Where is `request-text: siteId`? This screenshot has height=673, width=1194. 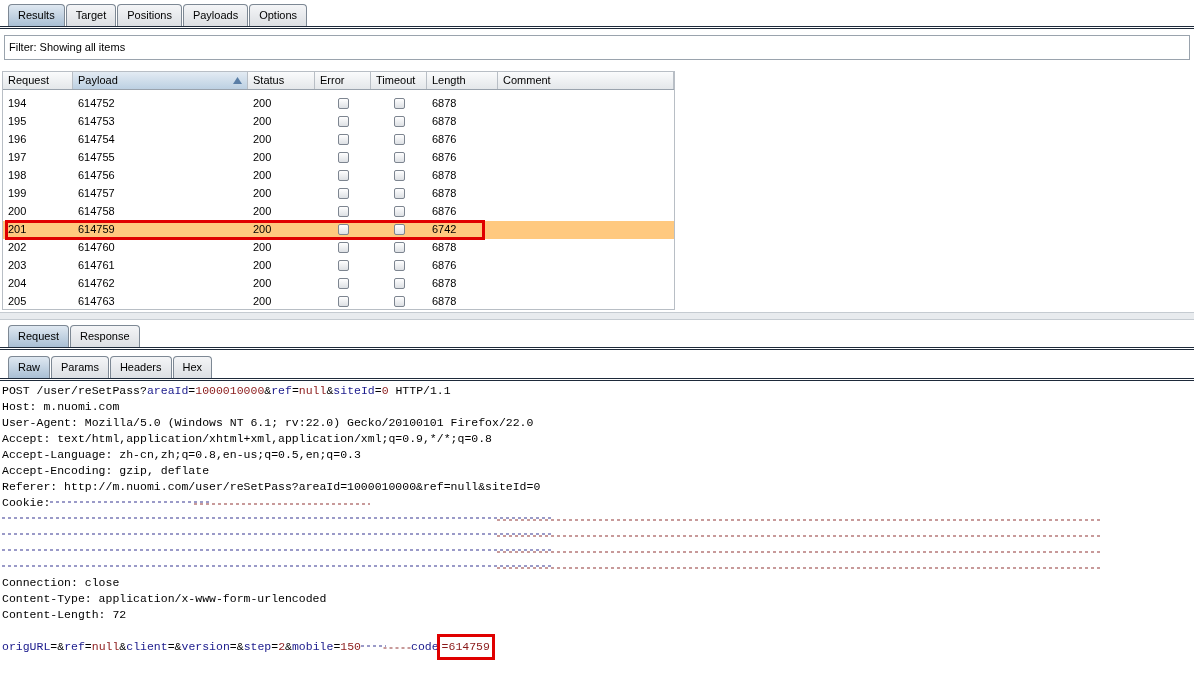
request-text: siteId is located at coordinates (354, 391).